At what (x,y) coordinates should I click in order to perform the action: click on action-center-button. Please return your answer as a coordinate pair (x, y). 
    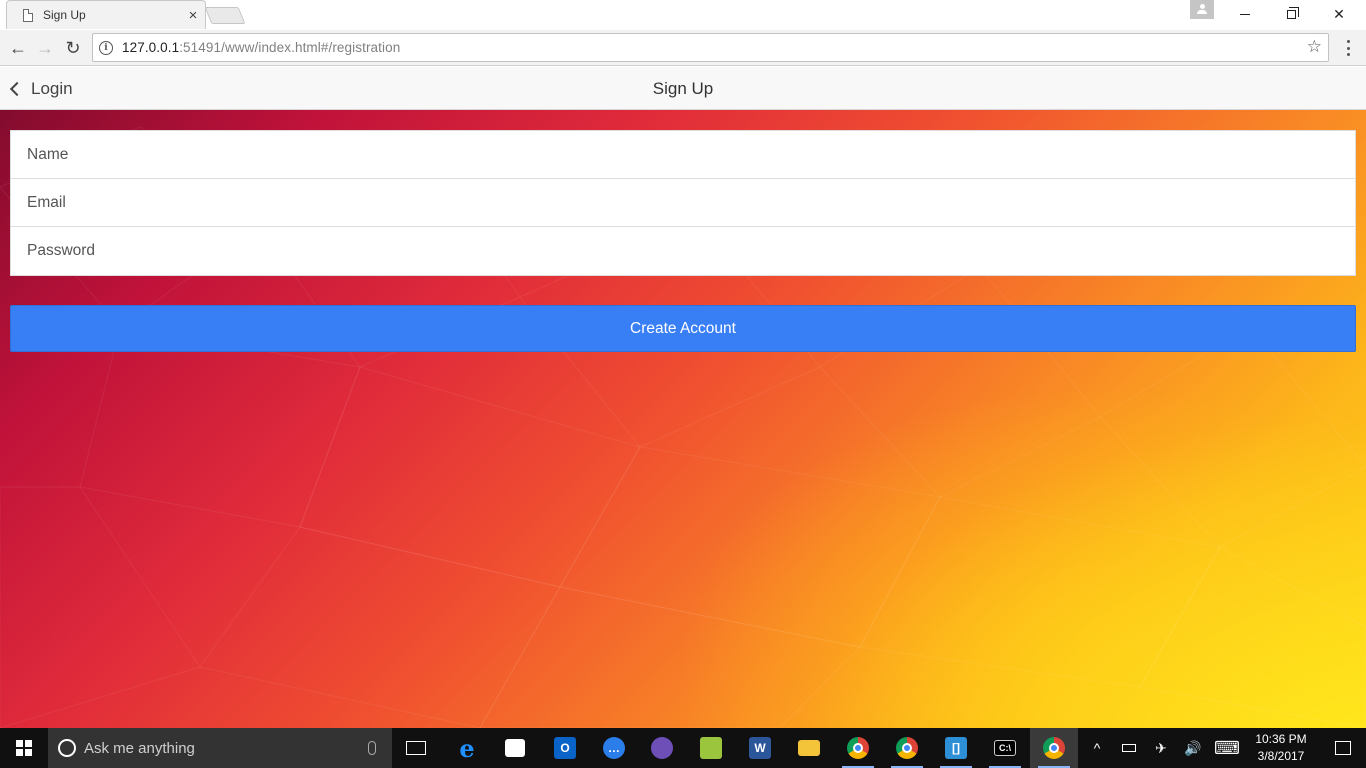
    Looking at the image, I should click on (1343, 748).